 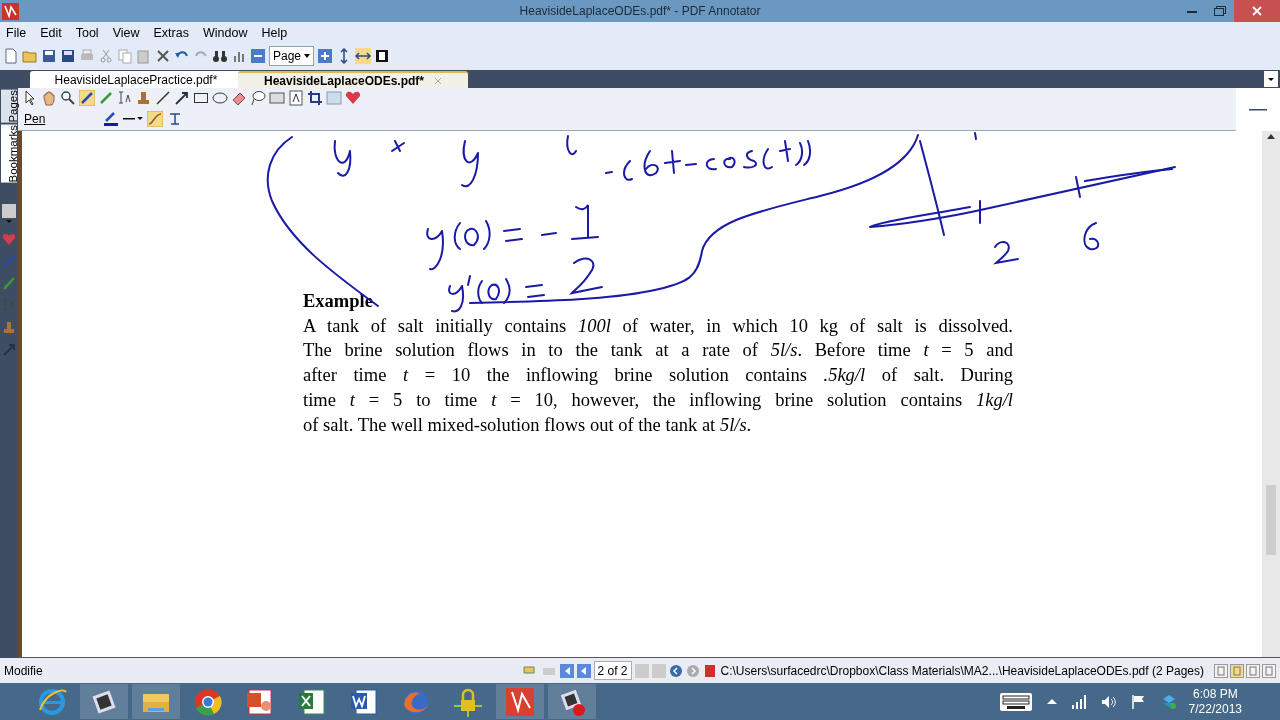 I want to click on signal-icon, so click(x=1078, y=701).